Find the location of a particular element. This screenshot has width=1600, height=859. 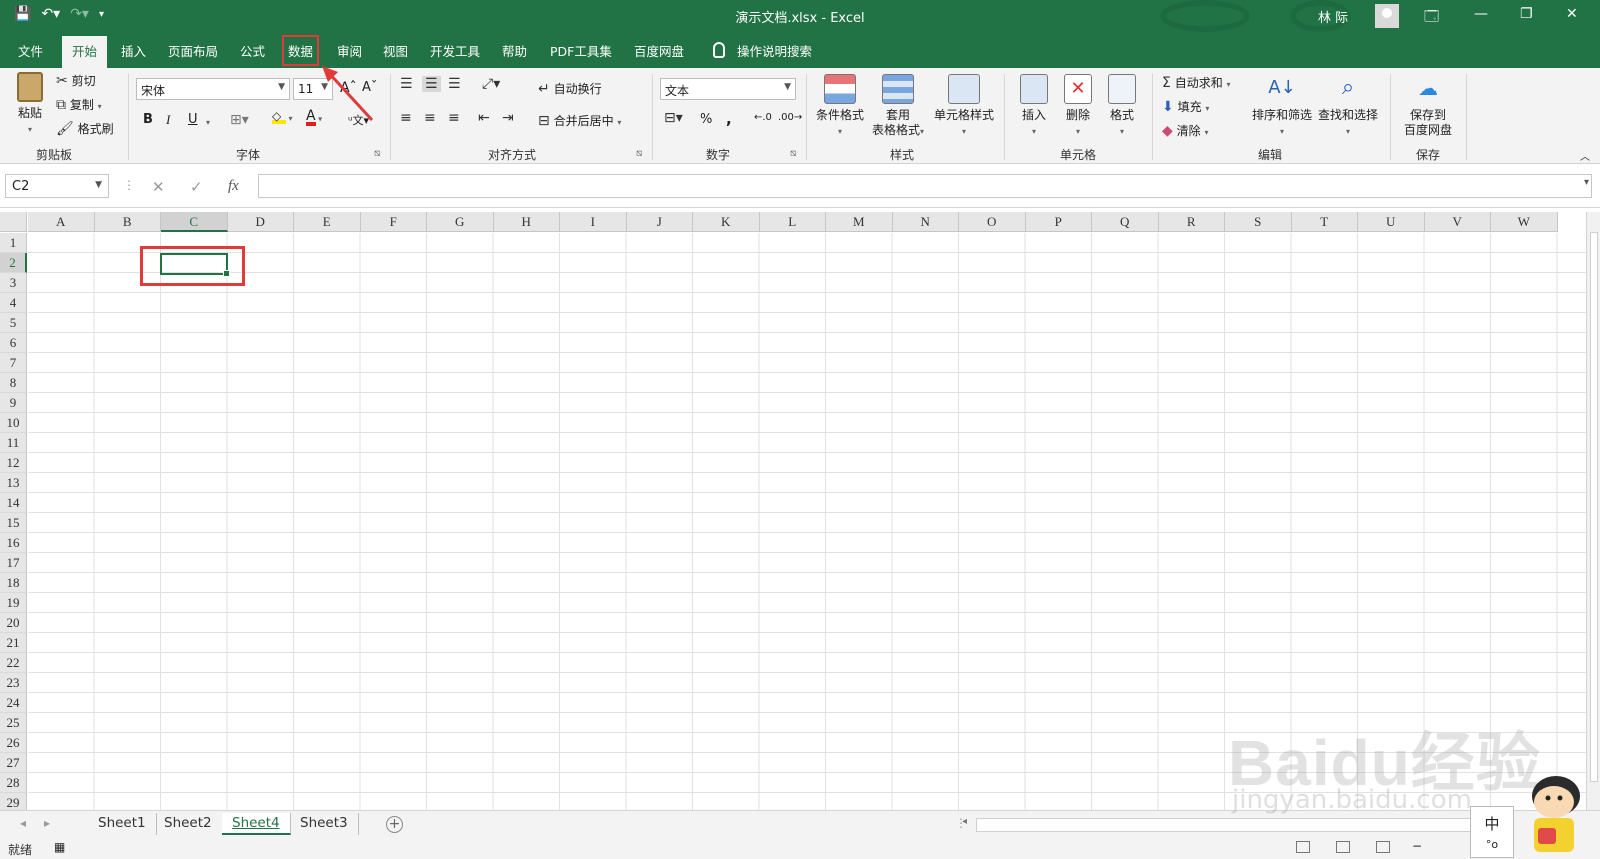

row-header-16: 16 is located at coordinates (13, 543).